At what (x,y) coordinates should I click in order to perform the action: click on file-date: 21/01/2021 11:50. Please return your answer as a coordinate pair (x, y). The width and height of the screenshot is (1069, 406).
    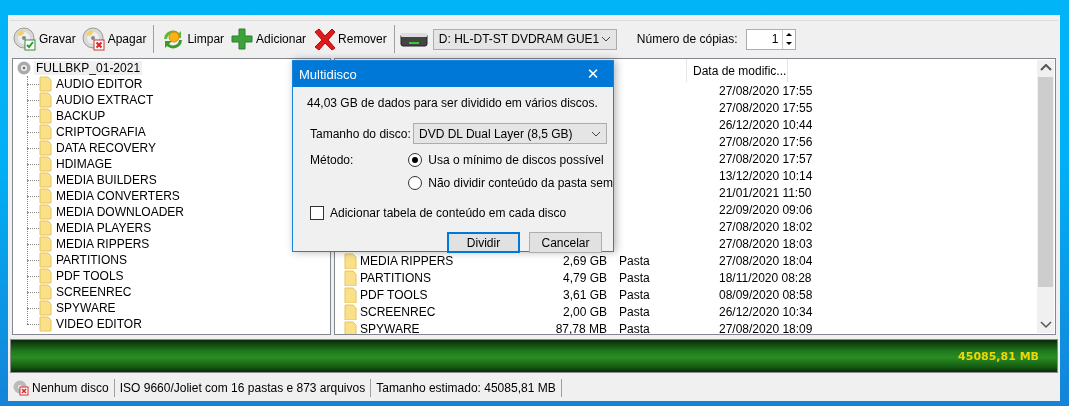
    Looking at the image, I should click on (765, 192).